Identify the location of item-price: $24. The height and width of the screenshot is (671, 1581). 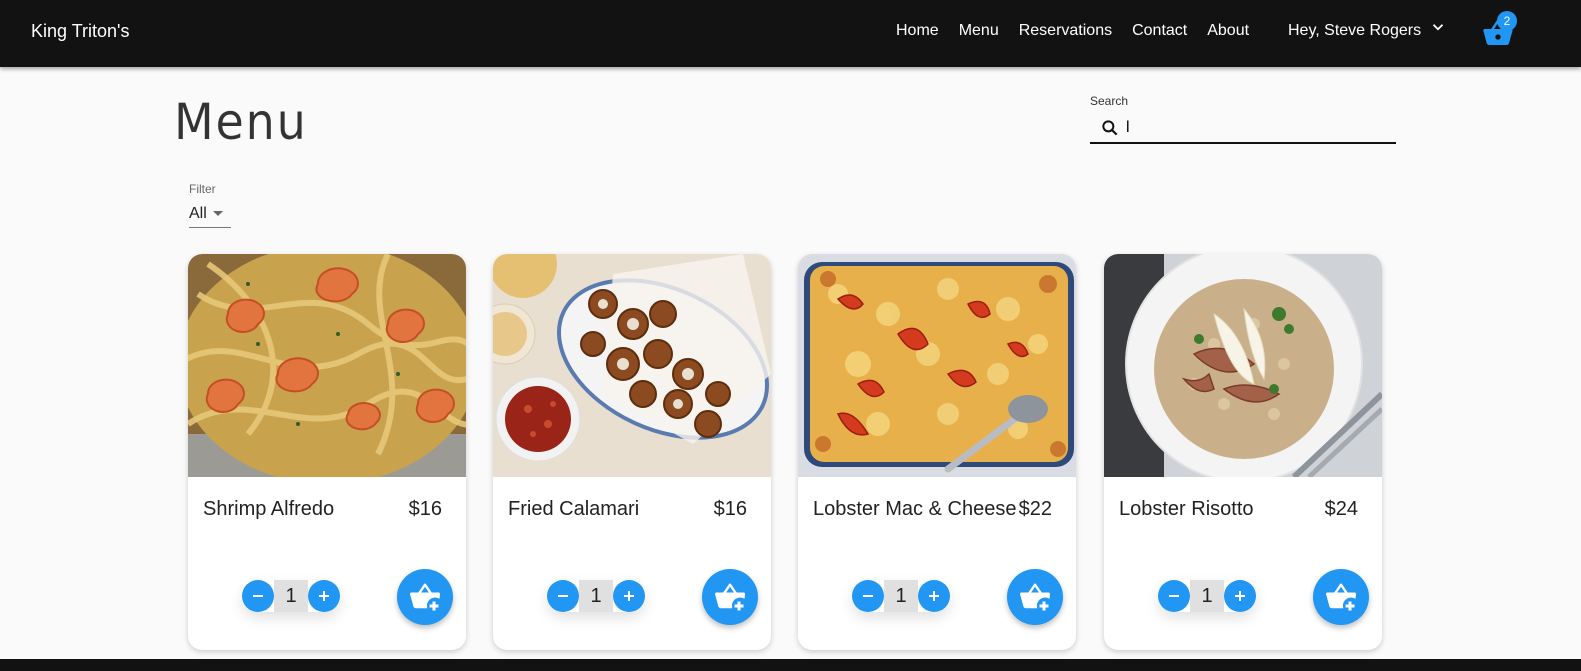
(1341, 509).